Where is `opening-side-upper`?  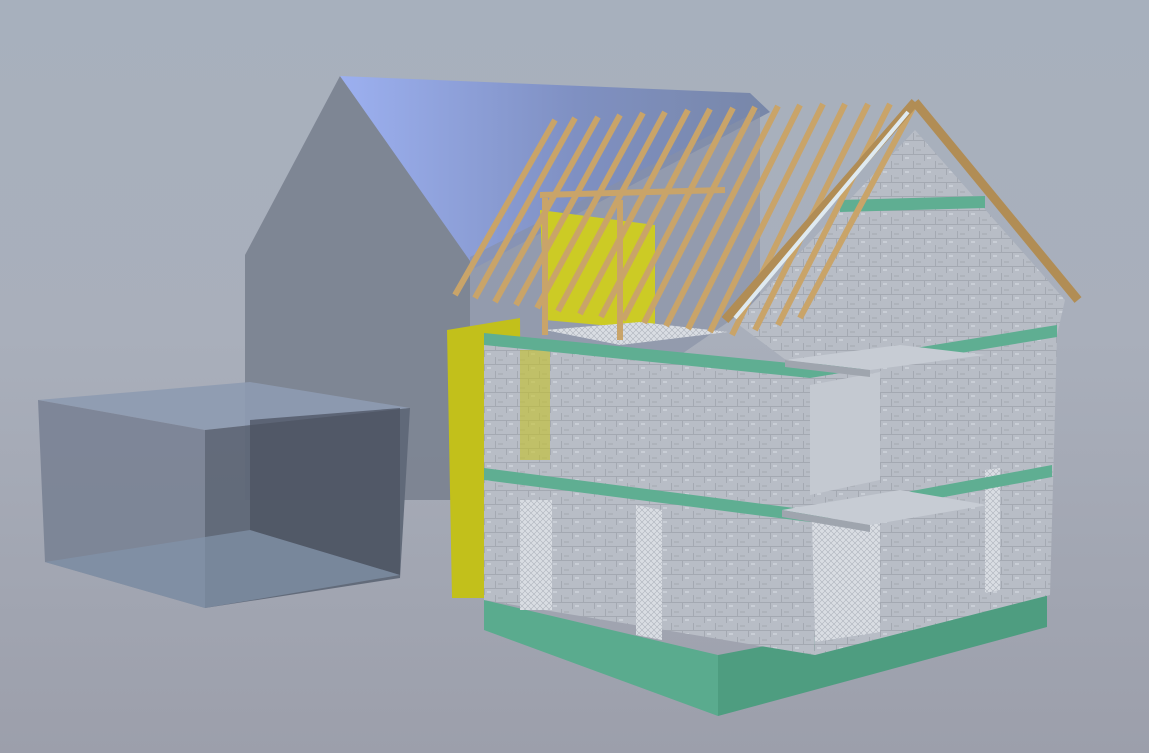
opening-side-upper is located at coordinates (845, 433).